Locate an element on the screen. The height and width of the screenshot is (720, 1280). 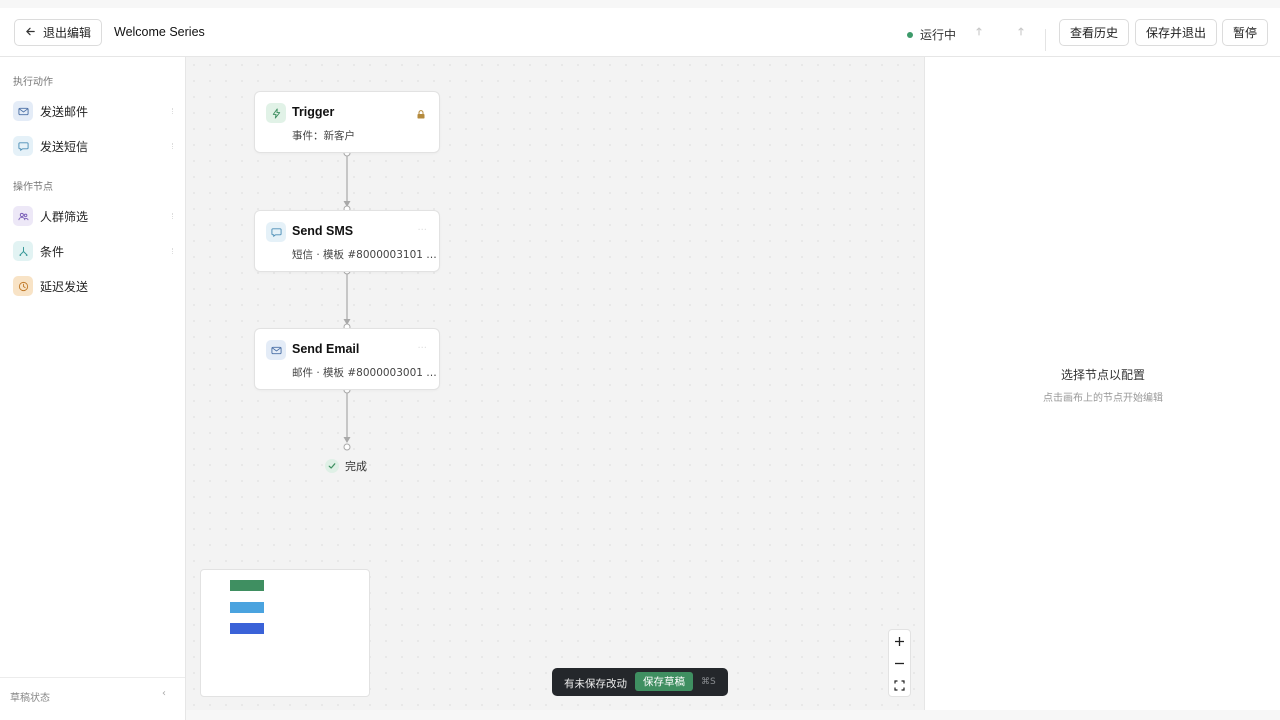
save-and-exit-button: 保存并退出 is located at coordinates (1176, 32).